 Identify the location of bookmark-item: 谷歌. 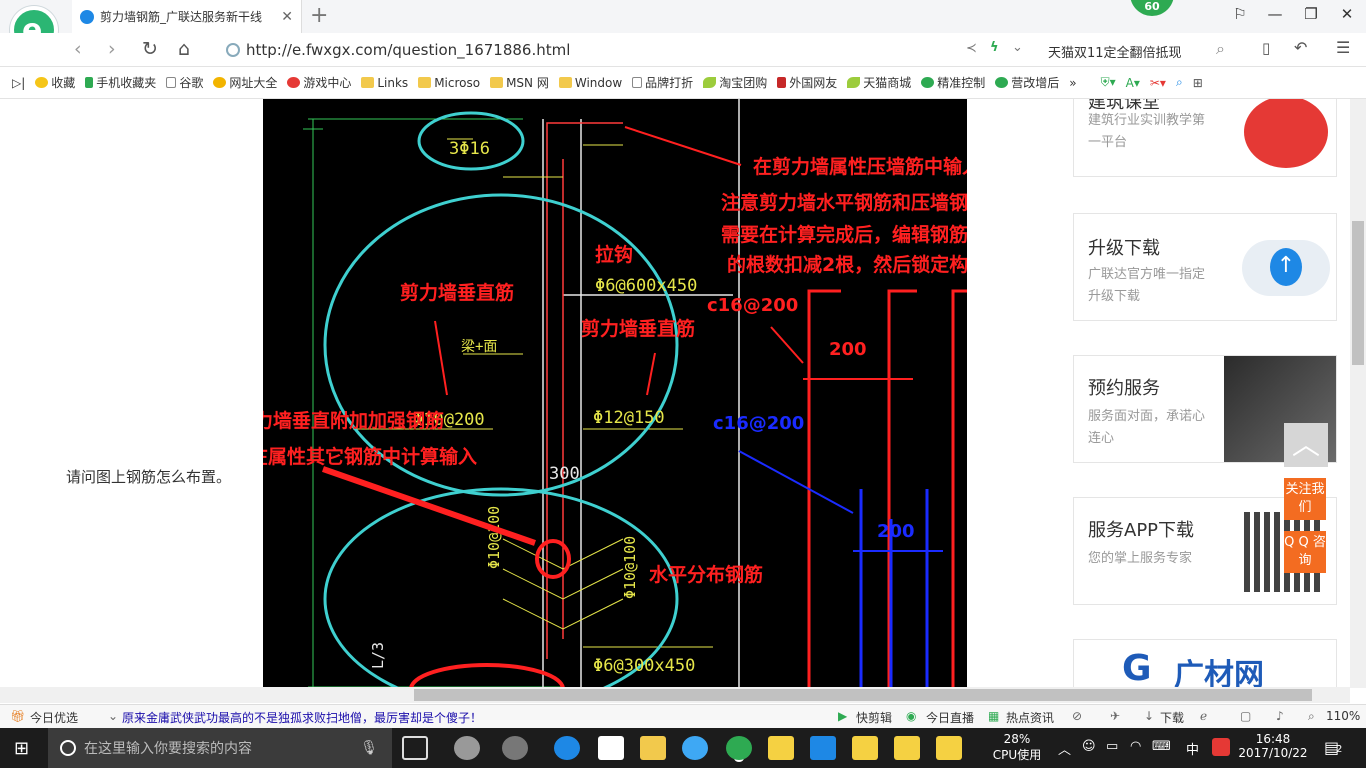
(184, 82).